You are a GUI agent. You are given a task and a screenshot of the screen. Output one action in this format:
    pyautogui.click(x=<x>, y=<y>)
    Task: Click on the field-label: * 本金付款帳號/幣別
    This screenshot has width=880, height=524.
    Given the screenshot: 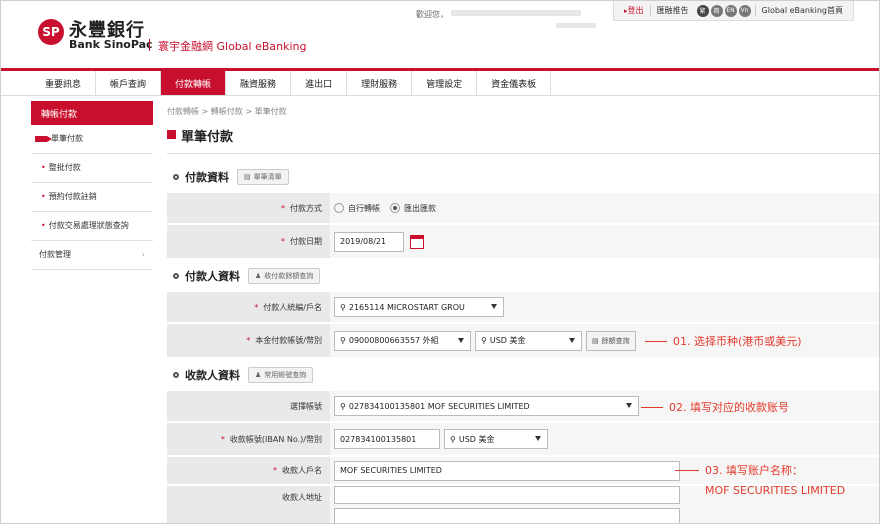 What is the action you would take?
    pyautogui.click(x=248, y=340)
    